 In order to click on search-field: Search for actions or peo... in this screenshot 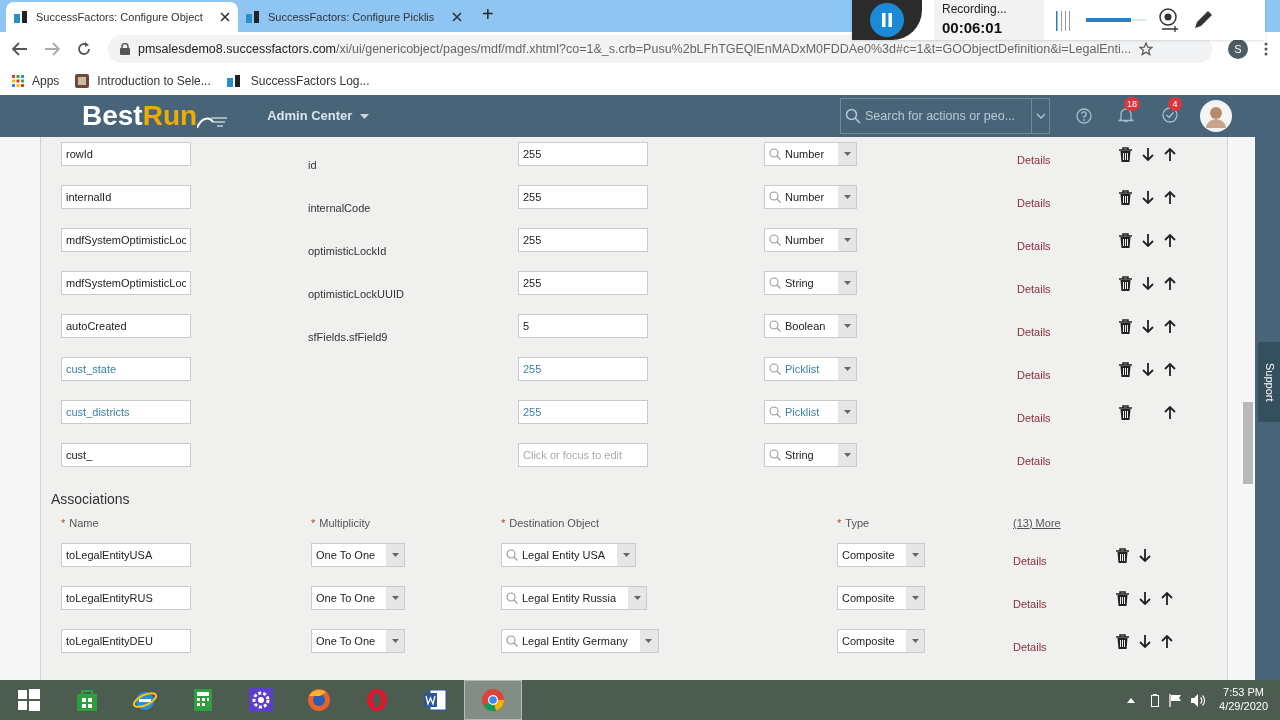, I will do `click(946, 116)`.